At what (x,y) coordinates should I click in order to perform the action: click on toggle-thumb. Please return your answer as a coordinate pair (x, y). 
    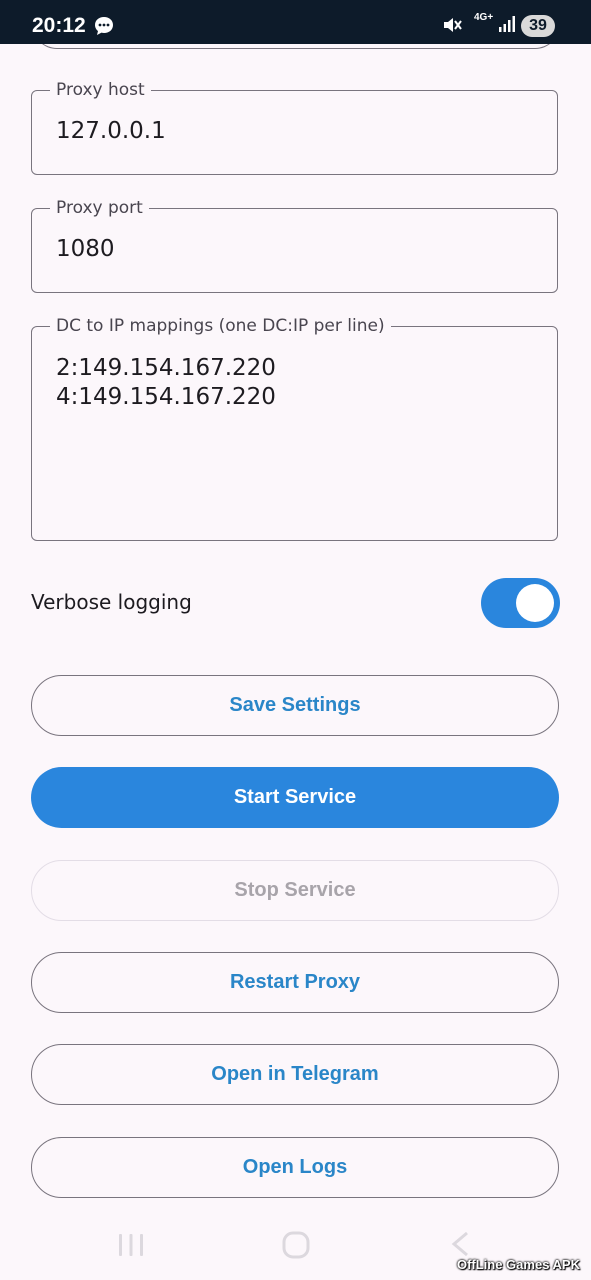
    Looking at the image, I should click on (535, 603).